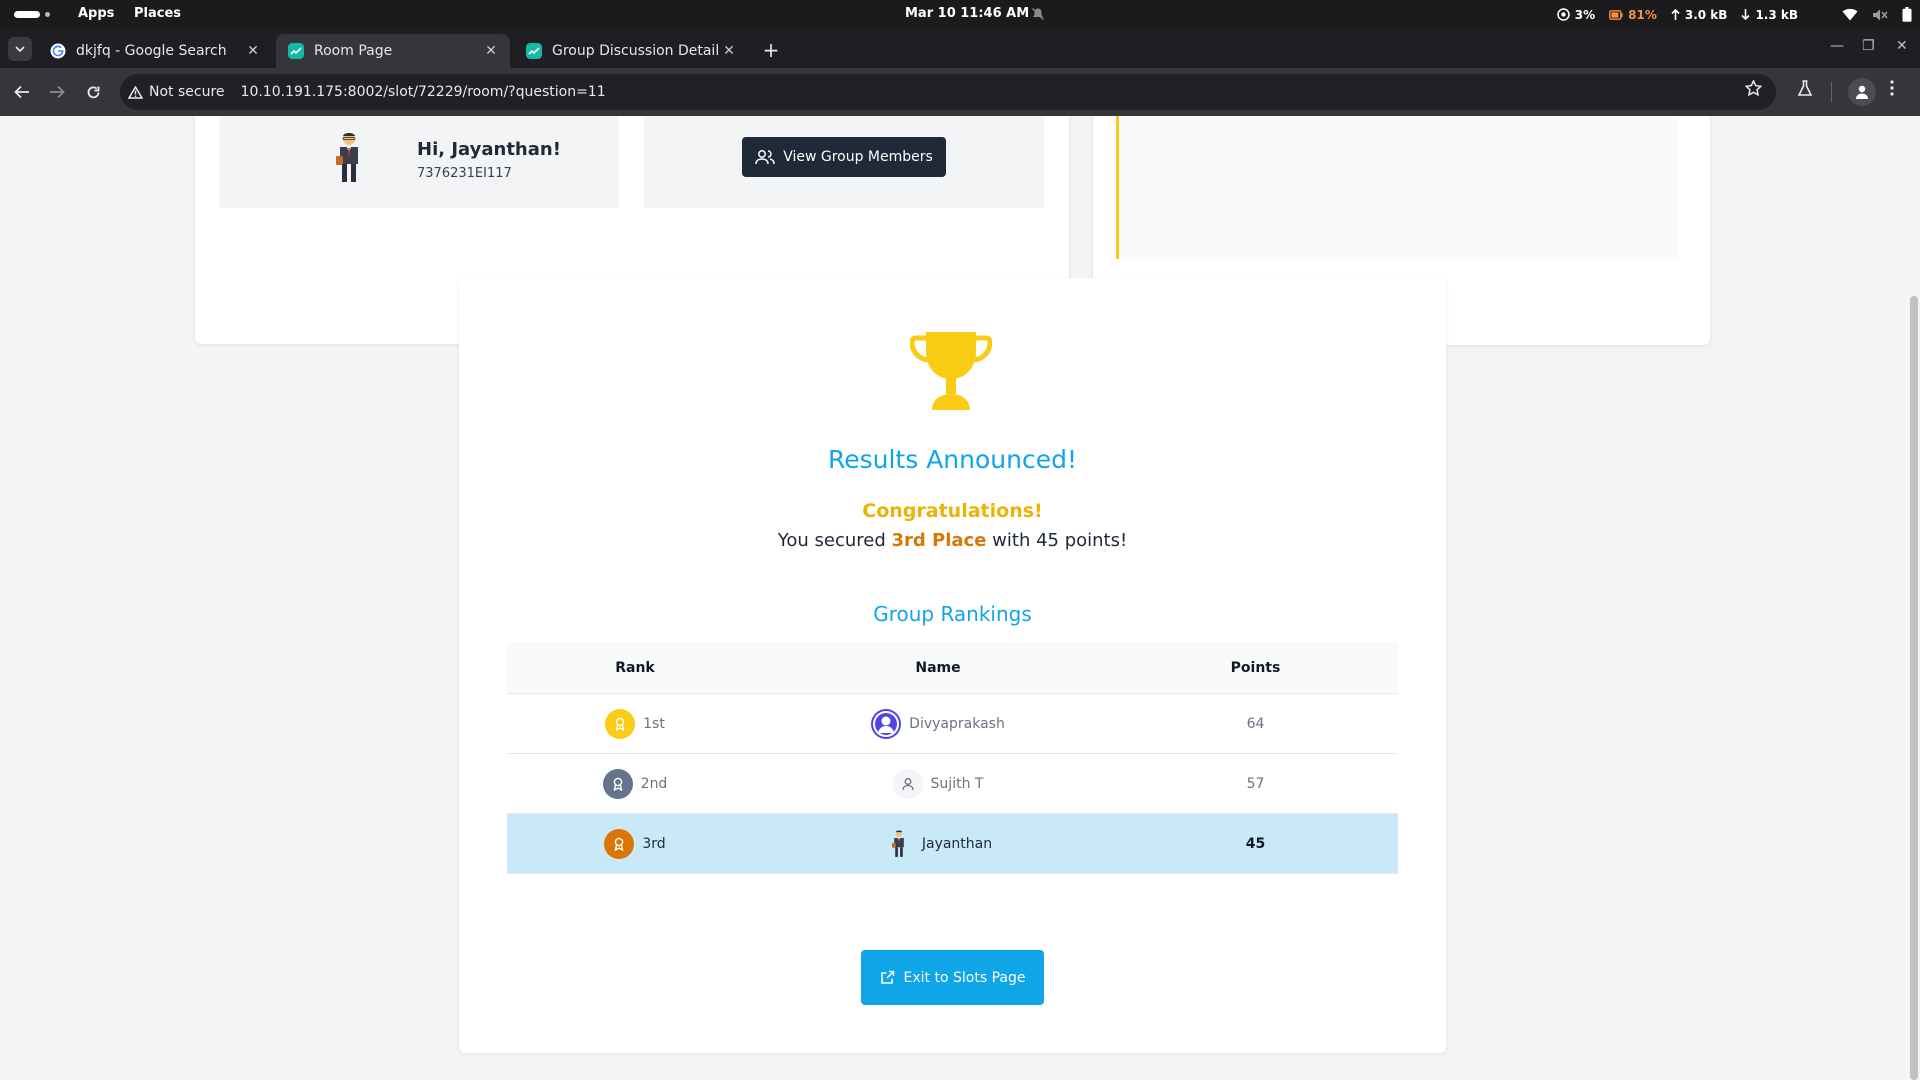 This screenshot has height=1080, width=1920. I want to click on member-name: Jayanthan, so click(957, 843).